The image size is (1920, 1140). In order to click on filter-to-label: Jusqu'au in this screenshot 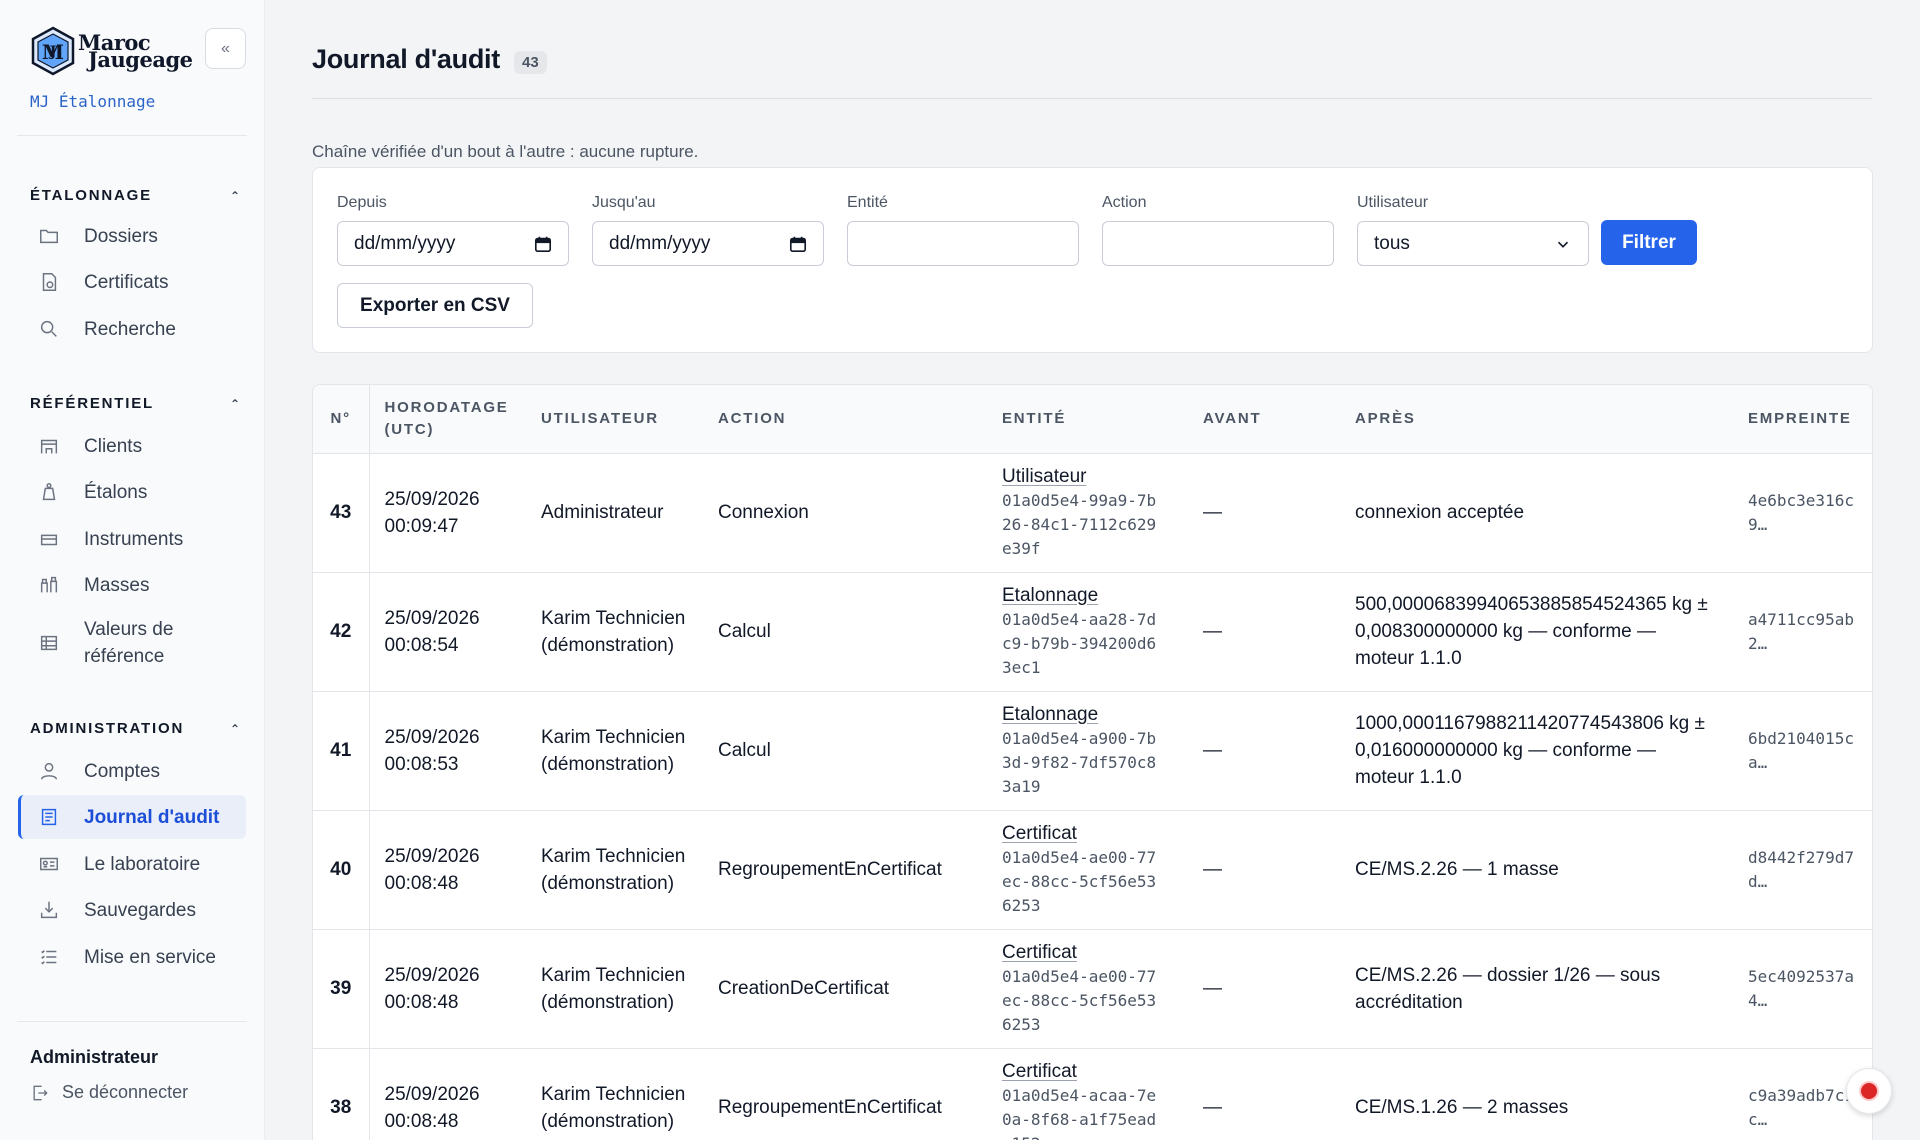, I will do `click(624, 202)`.